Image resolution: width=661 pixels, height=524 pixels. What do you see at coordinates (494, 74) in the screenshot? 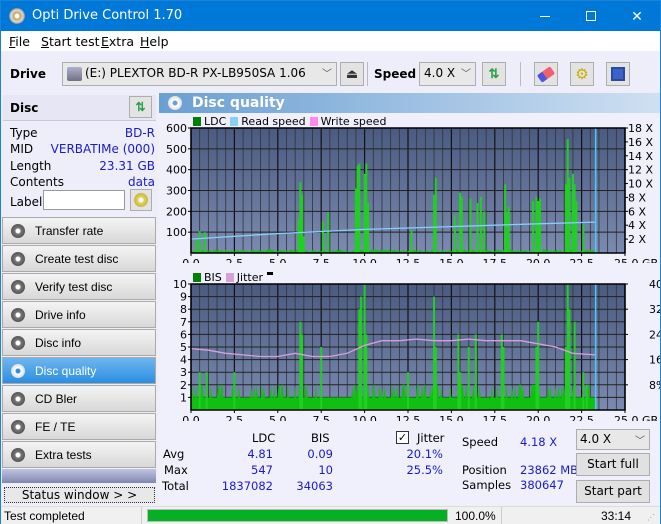
I see `refresh-button: ⇅` at bounding box center [494, 74].